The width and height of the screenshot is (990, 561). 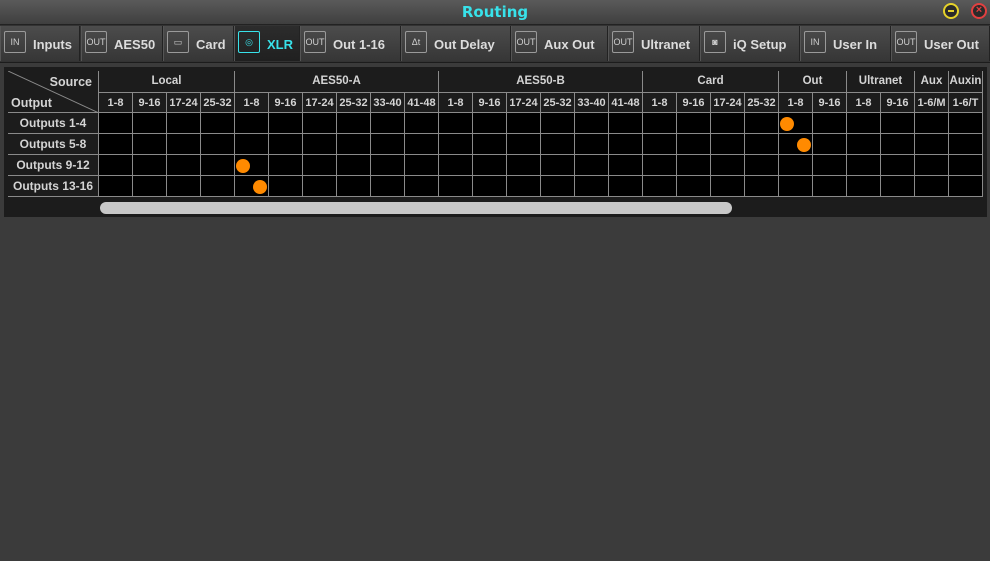 I want to click on tab-ultranet: OUT Ultranet, so click(x=654, y=43).